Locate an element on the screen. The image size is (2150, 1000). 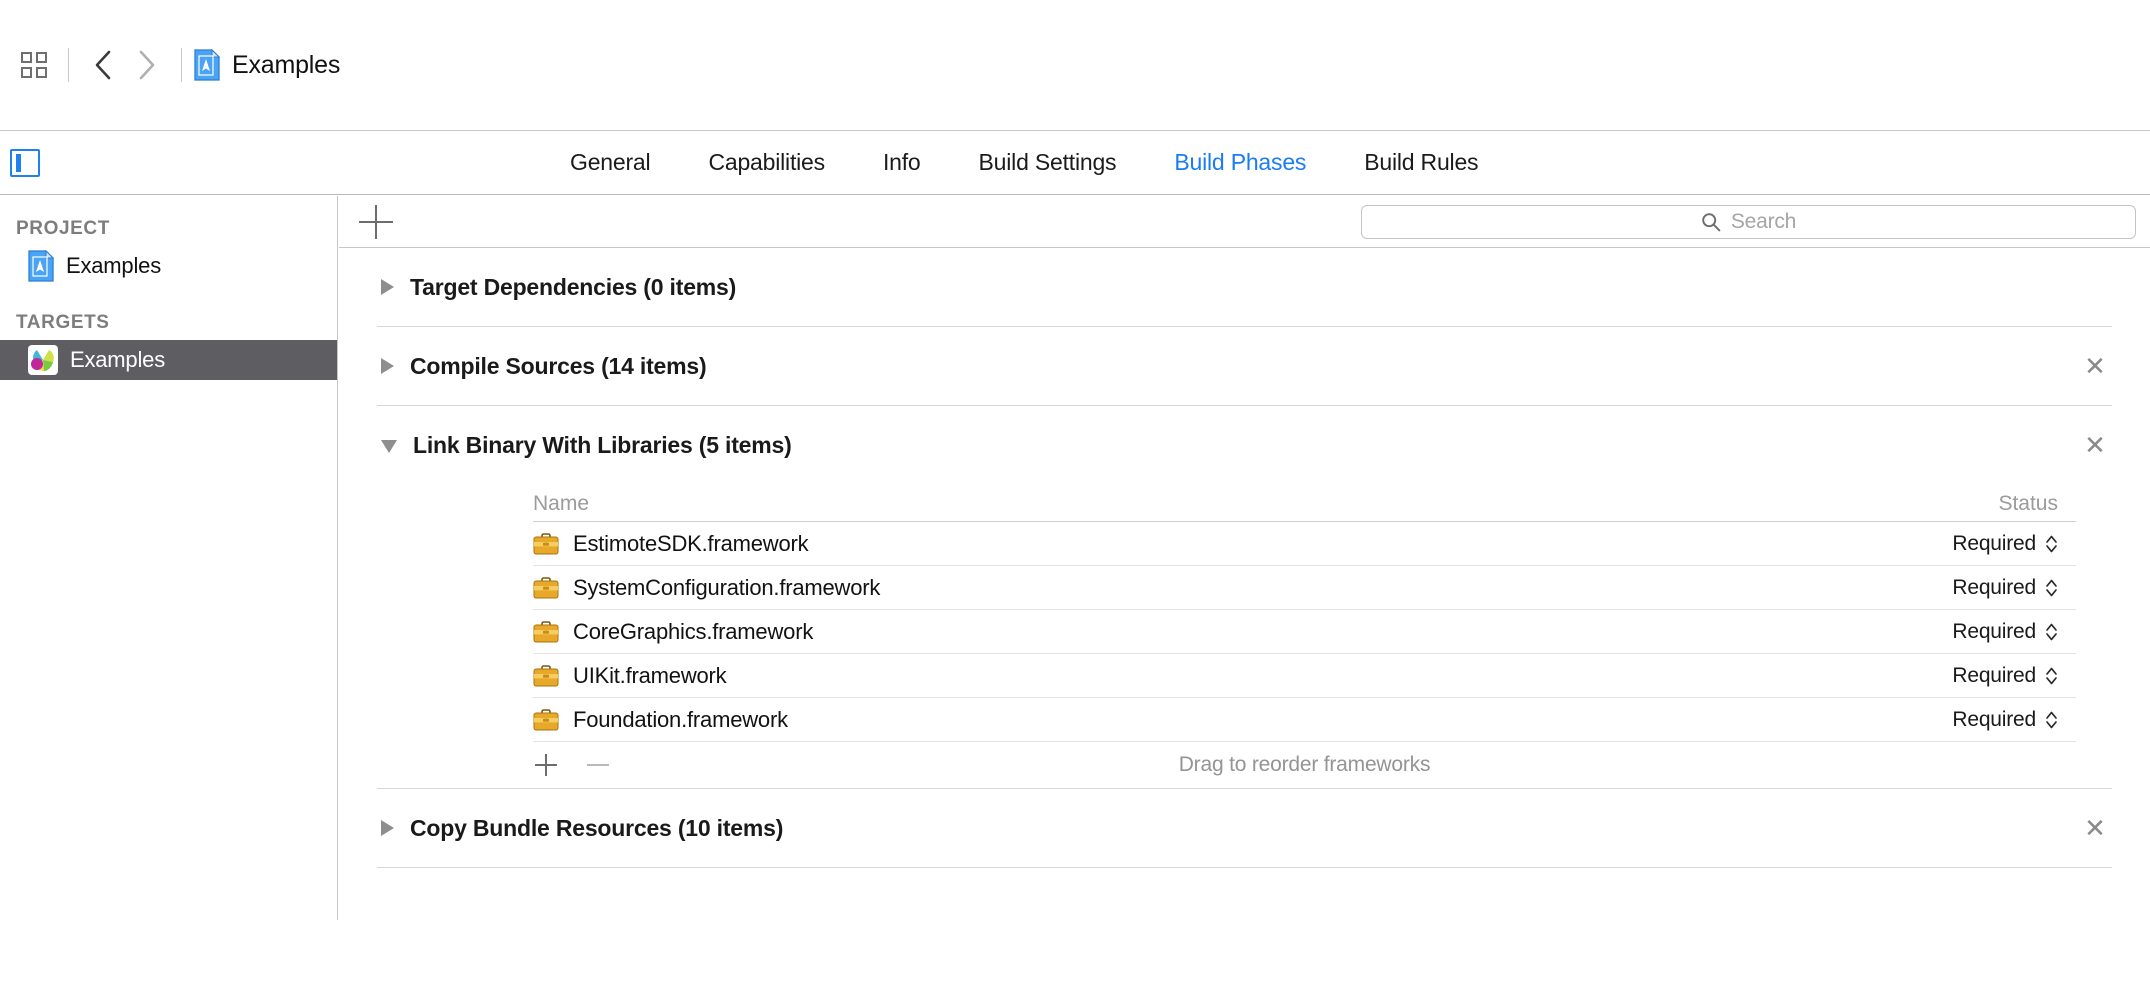
sidebar-section-targets: TARGETS is located at coordinates (63, 322).